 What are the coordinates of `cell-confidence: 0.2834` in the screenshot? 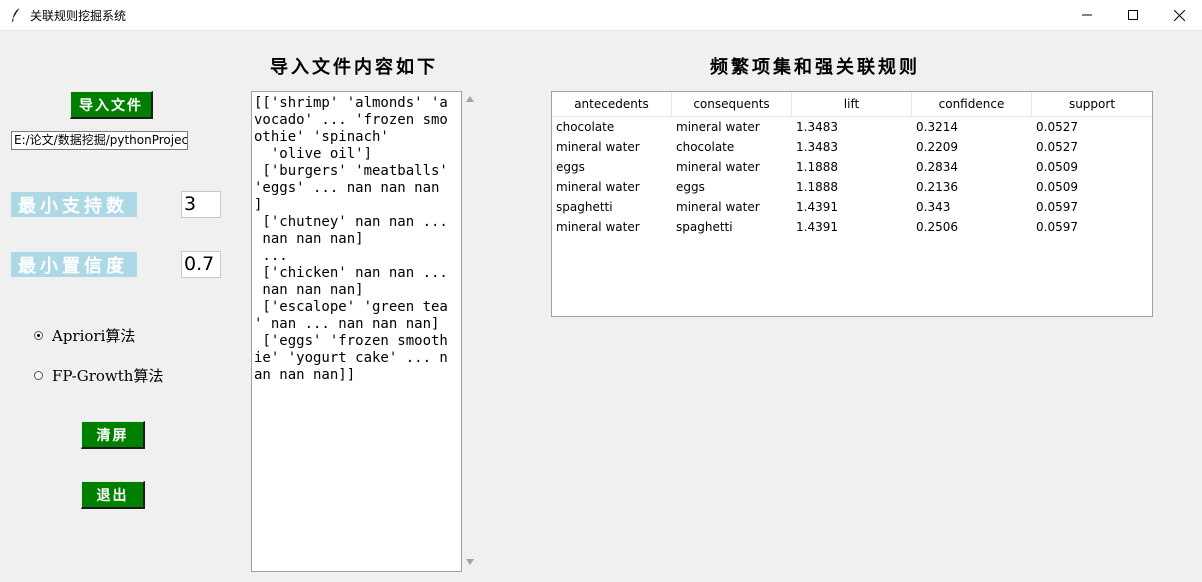 It's located at (937, 167).